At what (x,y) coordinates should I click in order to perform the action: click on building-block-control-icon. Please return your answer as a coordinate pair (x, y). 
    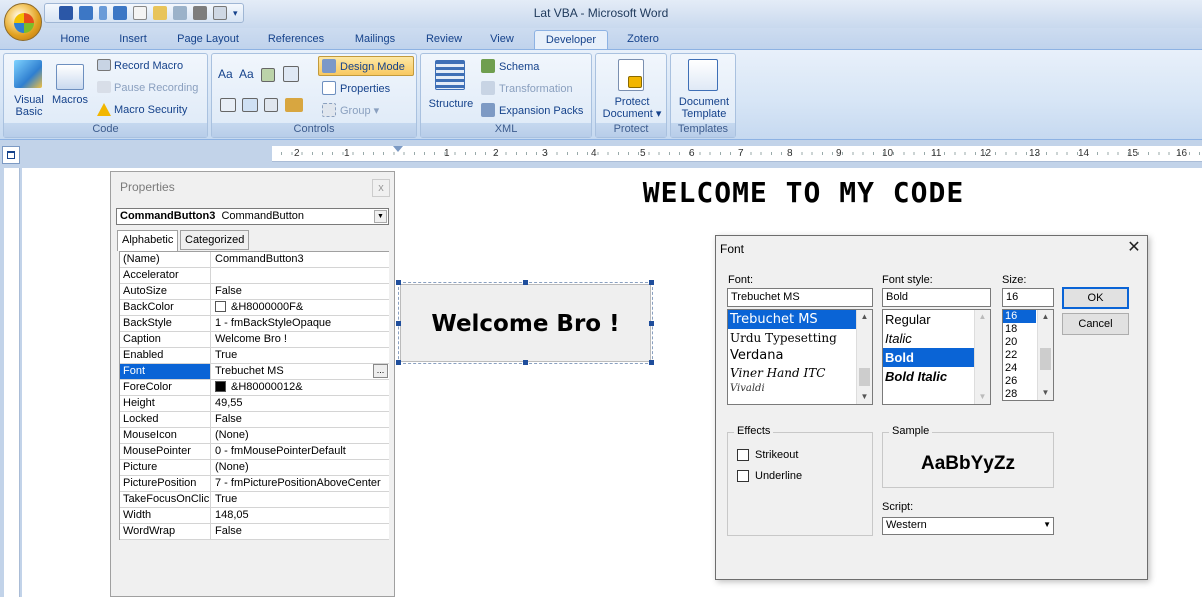
    Looking at the image, I should click on (271, 105).